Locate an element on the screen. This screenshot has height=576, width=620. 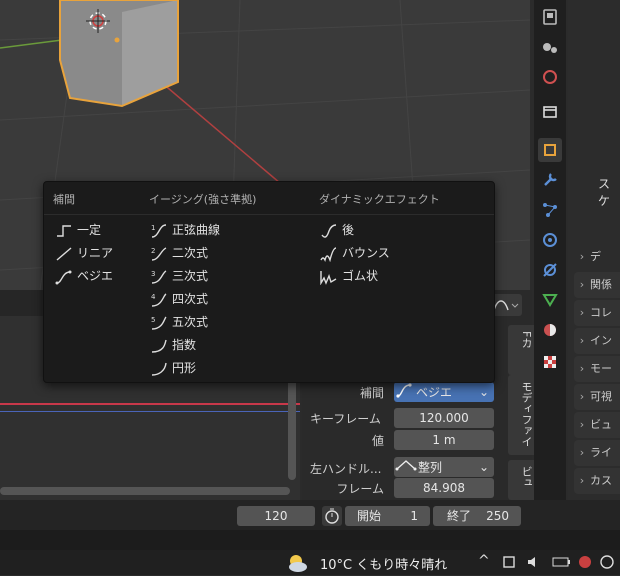
menu-item-expo: 指数 is located at coordinates (172, 345).